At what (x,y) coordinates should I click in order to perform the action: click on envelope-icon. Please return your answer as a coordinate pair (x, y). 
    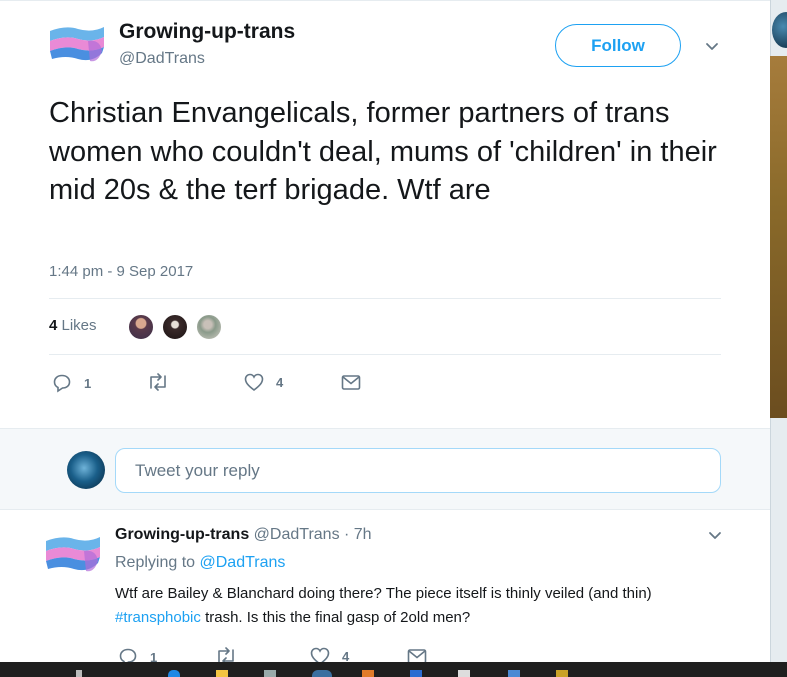
    Looking at the image, I should click on (351, 382).